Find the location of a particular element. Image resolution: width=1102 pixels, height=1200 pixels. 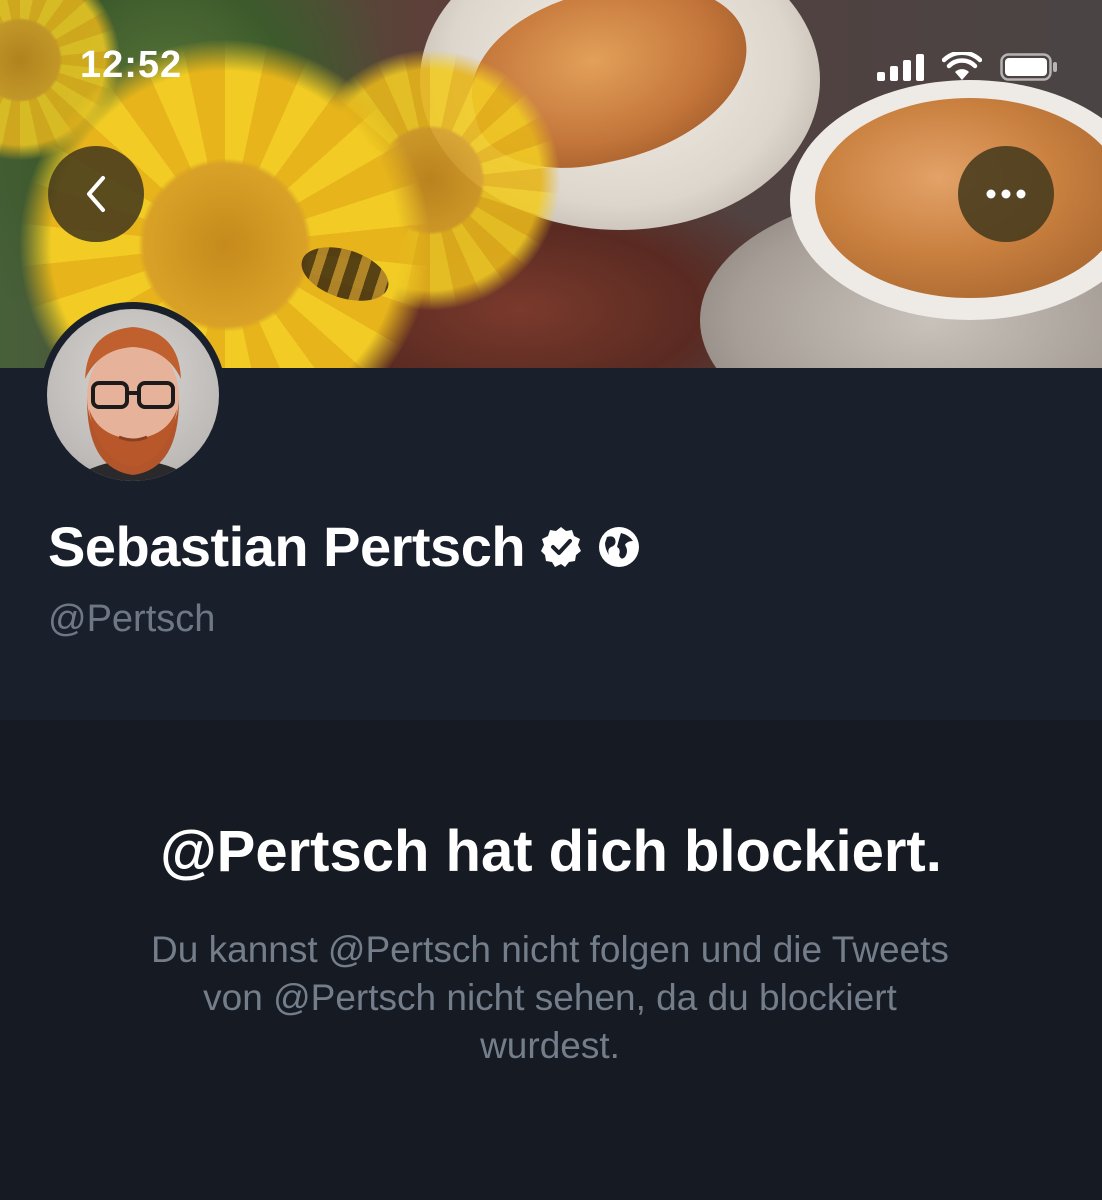

back-button is located at coordinates (96, 194).